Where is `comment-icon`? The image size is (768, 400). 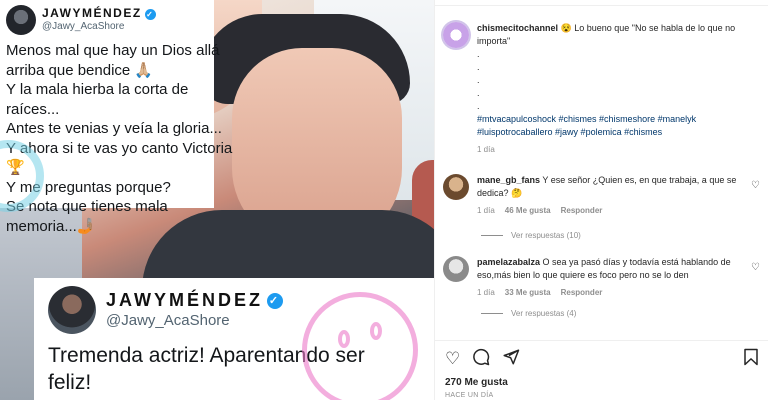 comment-icon is located at coordinates (481, 359).